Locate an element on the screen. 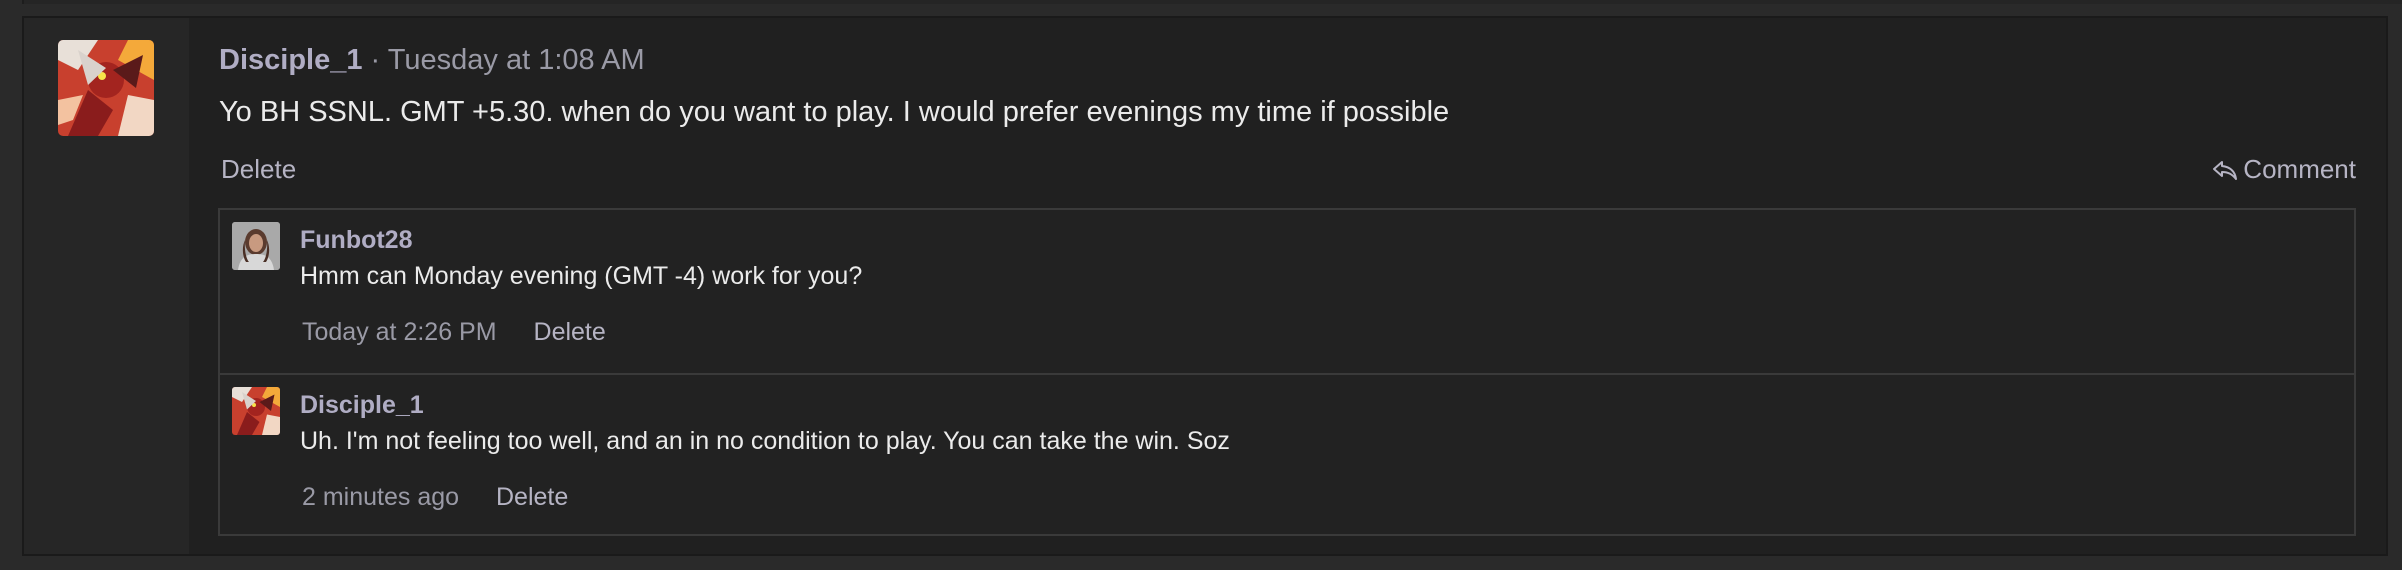 Image resolution: width=2402 pixels, height=570 pixels. post-avatar-column is located at coordinates (106, 286).